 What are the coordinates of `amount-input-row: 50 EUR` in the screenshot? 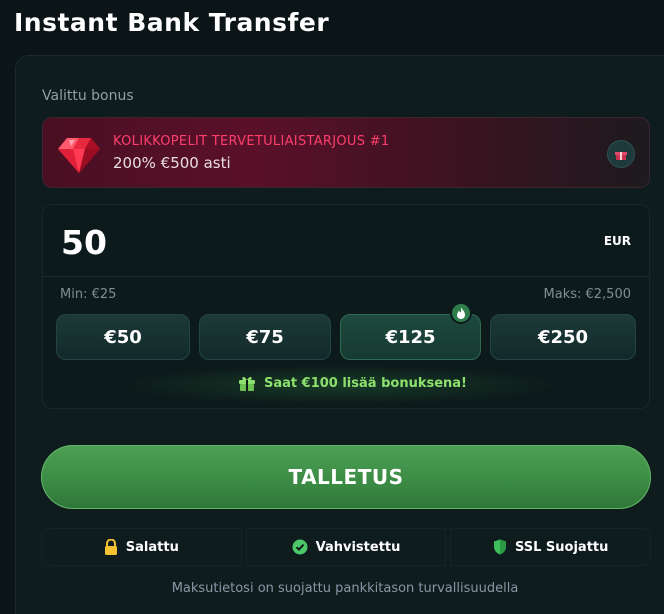 It's located at (346, 241).